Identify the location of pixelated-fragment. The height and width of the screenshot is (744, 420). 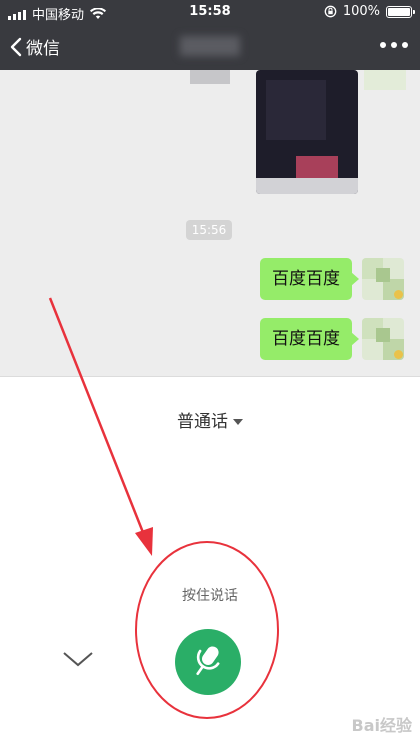
(210, 77).